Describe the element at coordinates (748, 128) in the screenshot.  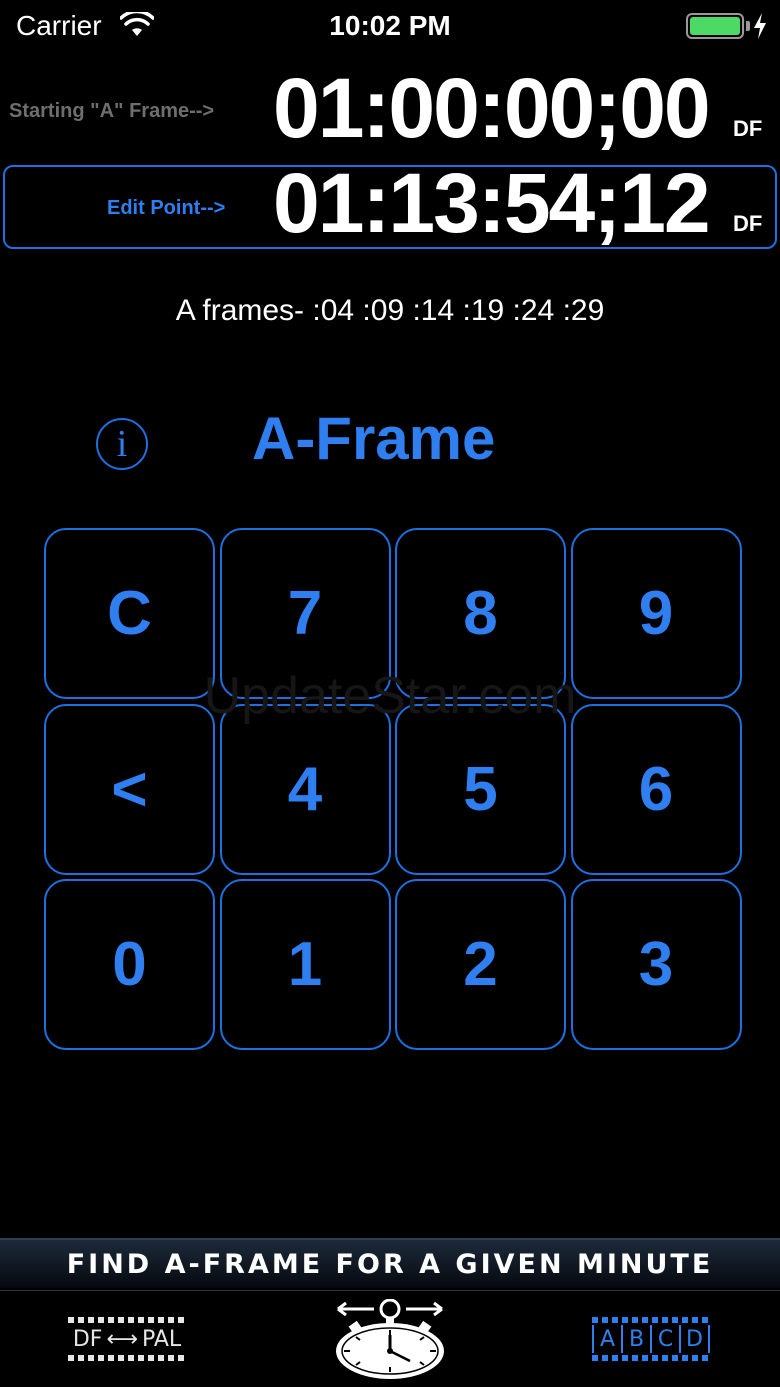
I see `starting-timecode-mode: DF` at that location.